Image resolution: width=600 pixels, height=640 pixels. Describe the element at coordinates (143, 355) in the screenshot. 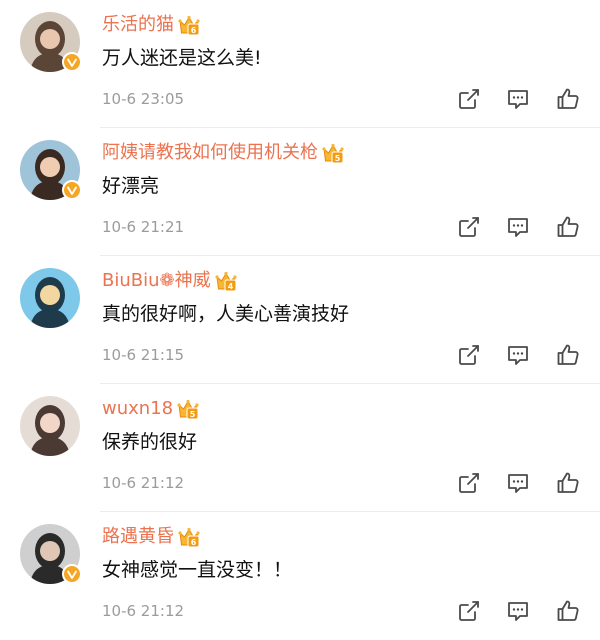

I see `timestamp: 10-6 21:15` at that location.